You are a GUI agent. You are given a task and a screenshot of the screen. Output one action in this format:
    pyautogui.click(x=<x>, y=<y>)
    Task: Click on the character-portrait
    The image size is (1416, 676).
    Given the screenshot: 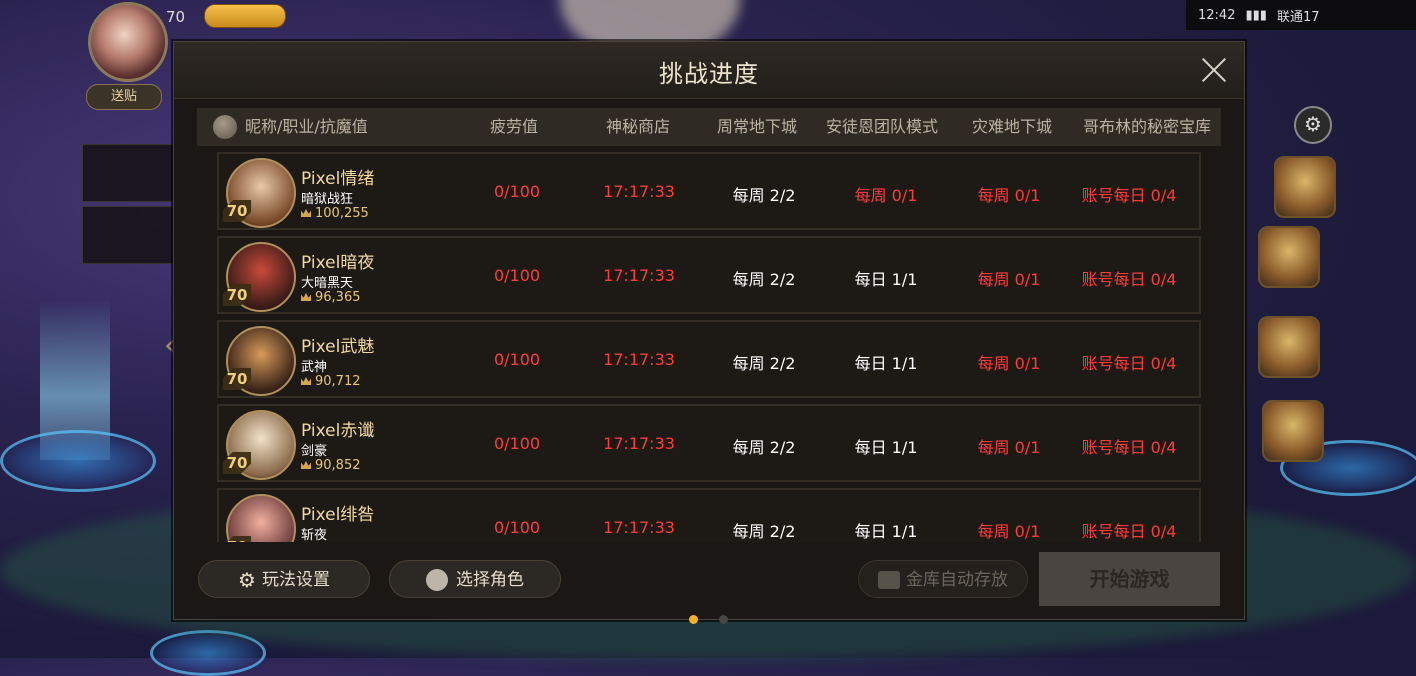 What is the action you would take?
    pyautogui.click(x=261, y=518)
    